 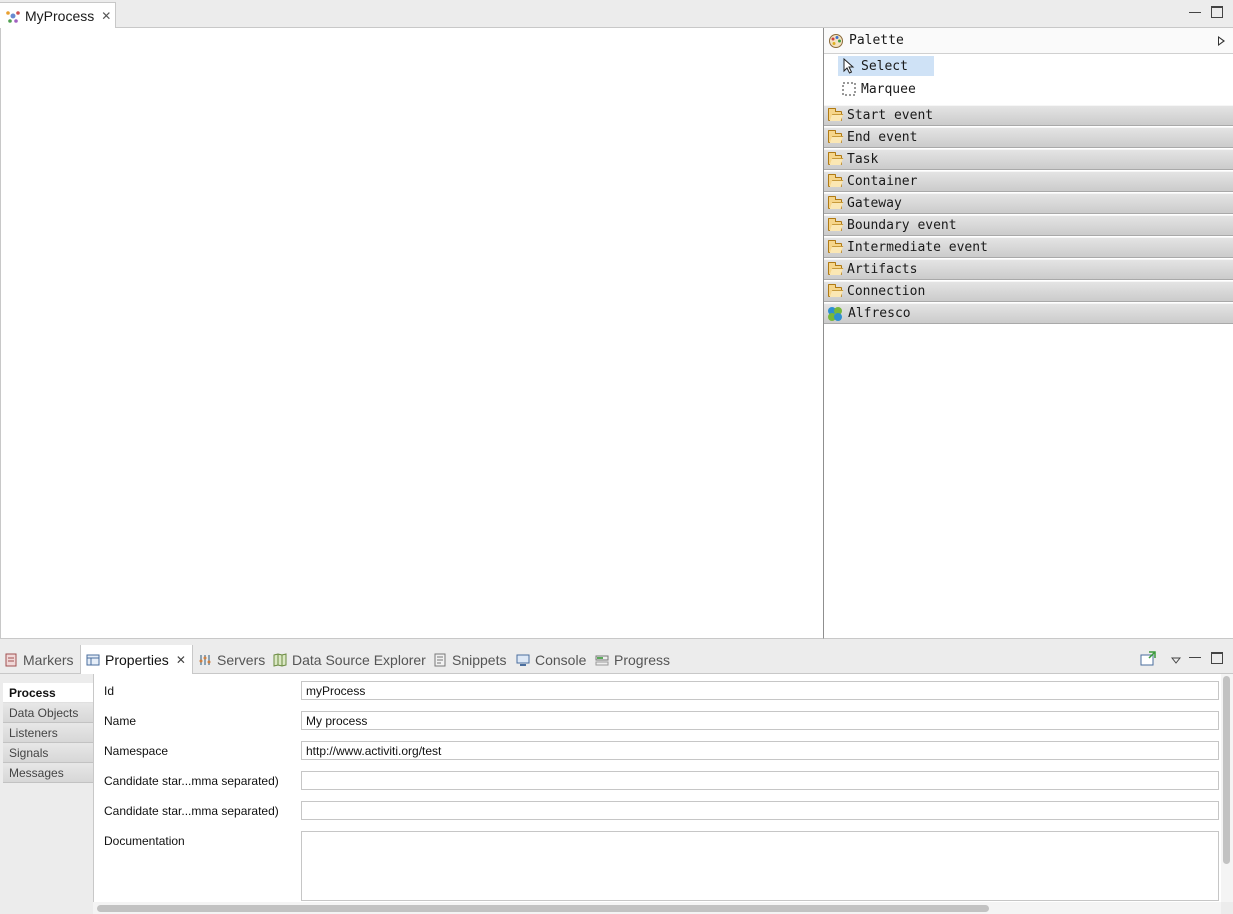 What do you see at coordinates (280, 659) in the screenshot?
I see `data-source-icon` at bounding box center [280, 659].